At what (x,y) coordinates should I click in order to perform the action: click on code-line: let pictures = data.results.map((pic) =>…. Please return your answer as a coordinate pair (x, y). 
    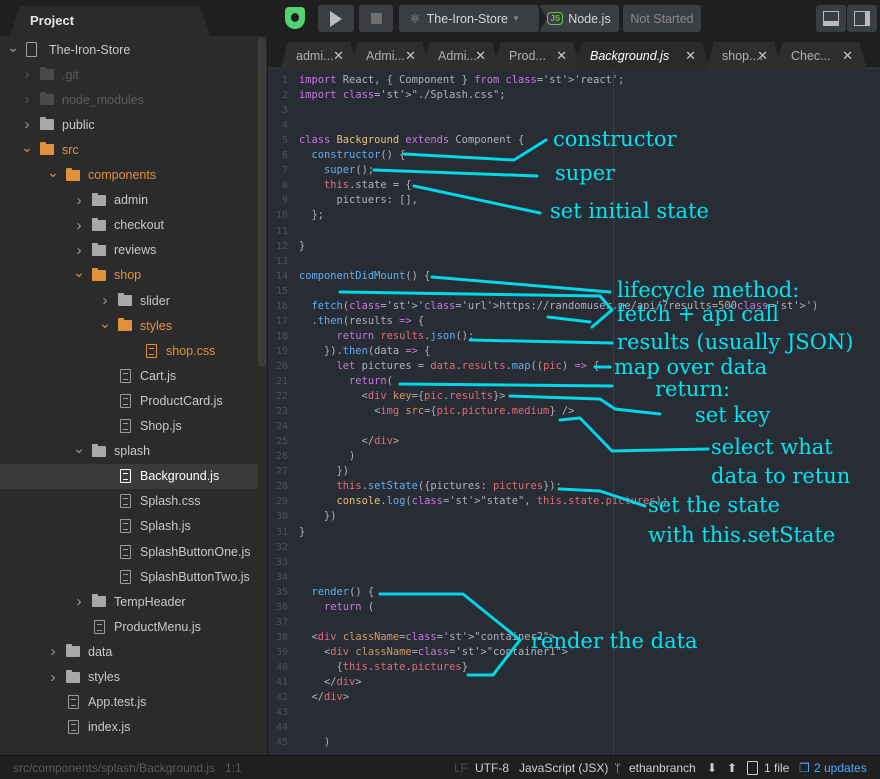
    Looking at the image, I should click on (449, 366).